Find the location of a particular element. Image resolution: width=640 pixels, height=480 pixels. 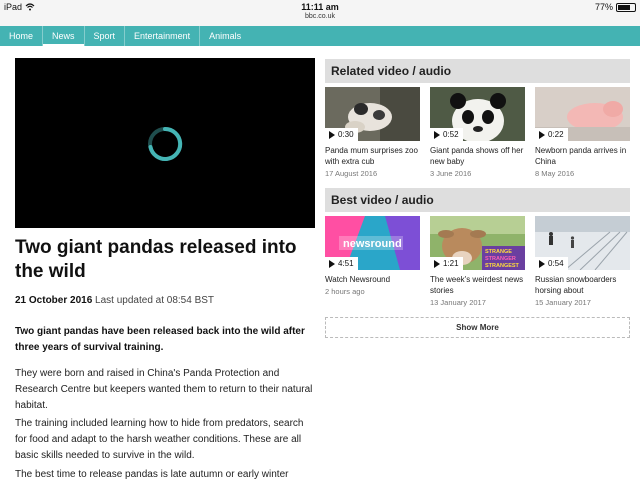

clock: 11:11 am is located at coordinates (320, 7).